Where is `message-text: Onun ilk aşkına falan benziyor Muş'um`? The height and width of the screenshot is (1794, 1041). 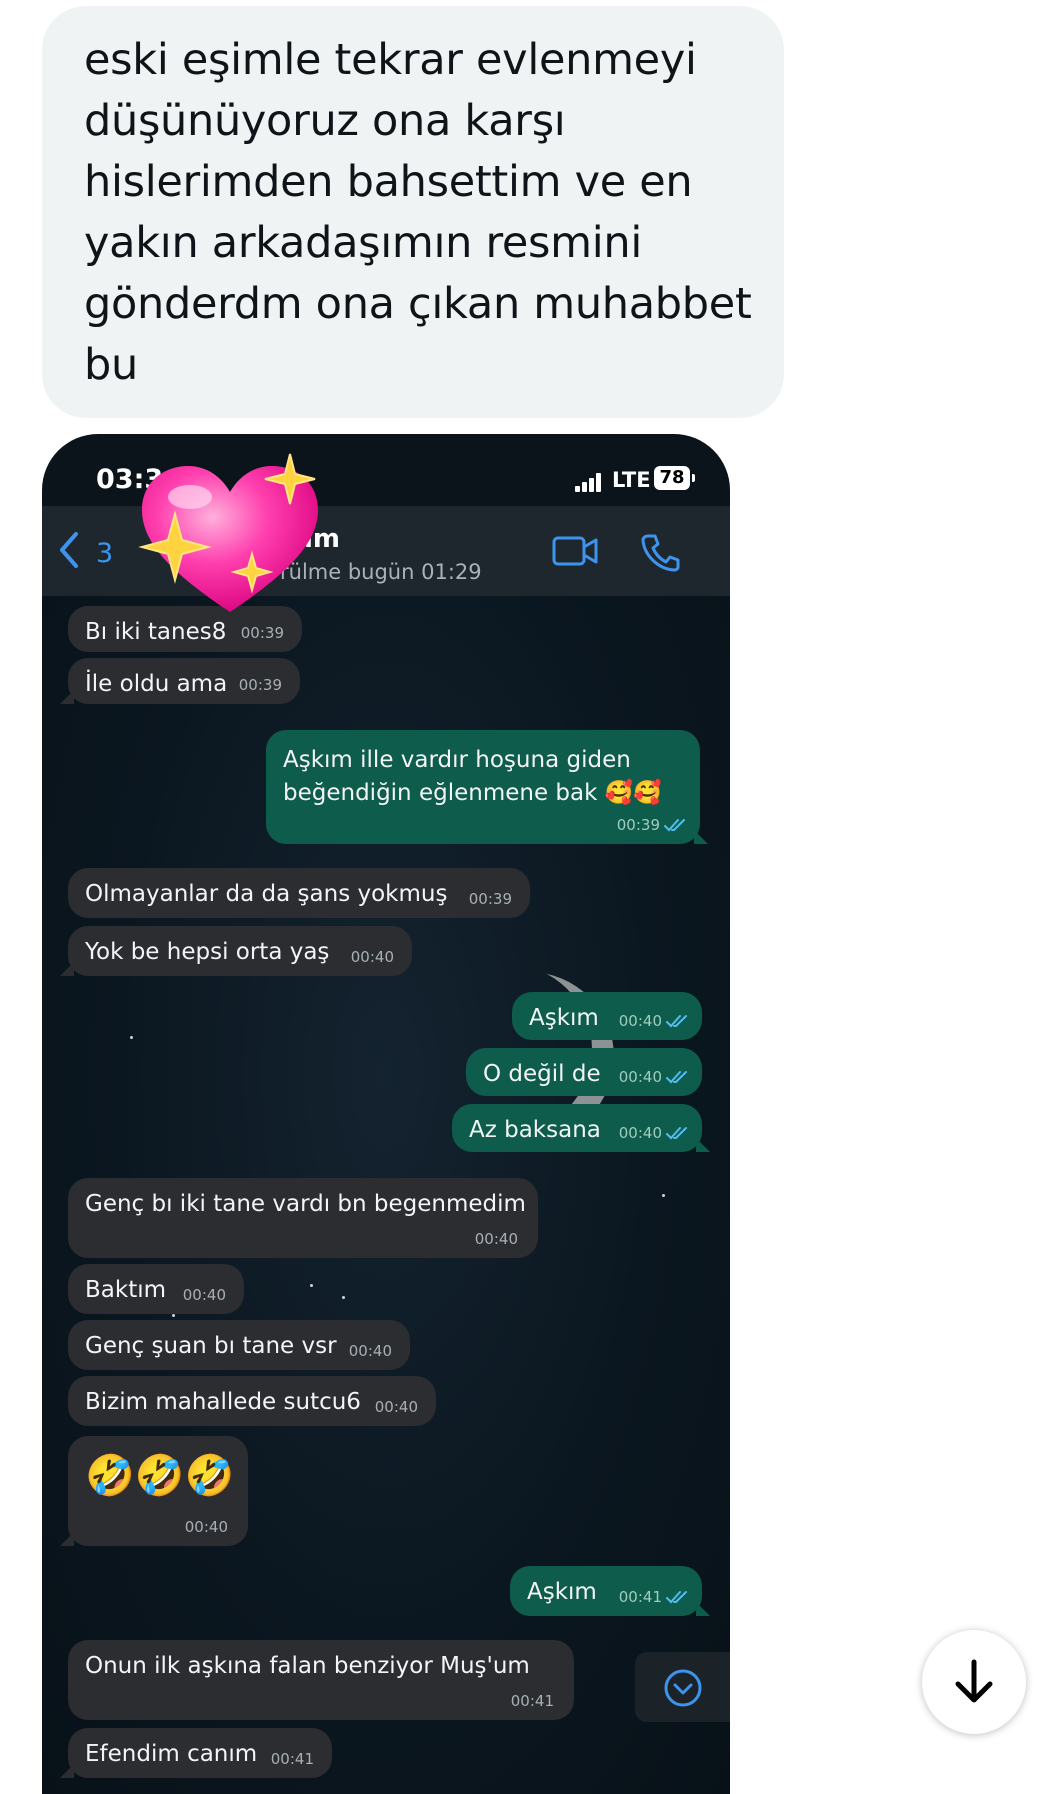
message-text: Onun ilk aşkına falan benziyor Muş'um is located at coordinates (307, 1666).